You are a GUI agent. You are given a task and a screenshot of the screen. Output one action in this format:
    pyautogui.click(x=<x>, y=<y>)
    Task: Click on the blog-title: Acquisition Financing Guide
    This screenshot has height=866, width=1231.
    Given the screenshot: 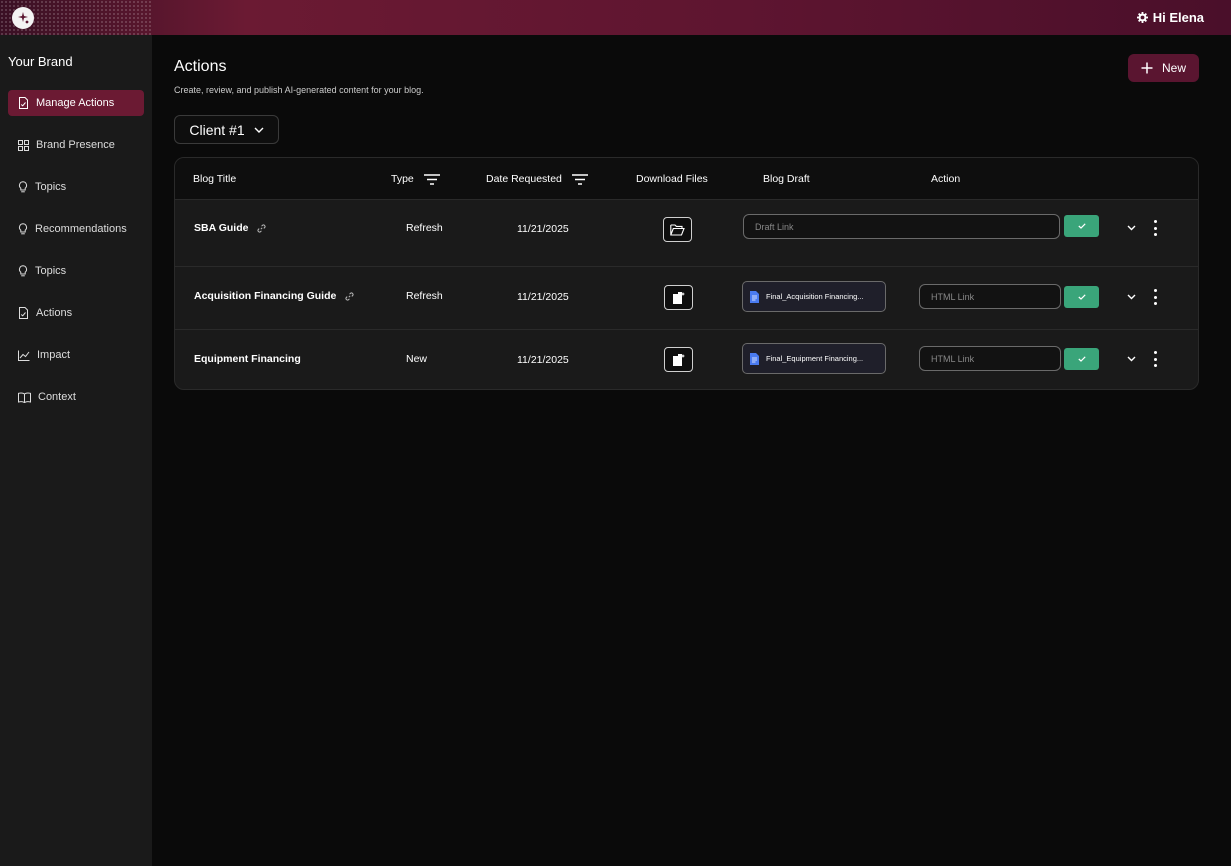 What is the action you would take?
    pyautogui.click(x=265, y=296)
    